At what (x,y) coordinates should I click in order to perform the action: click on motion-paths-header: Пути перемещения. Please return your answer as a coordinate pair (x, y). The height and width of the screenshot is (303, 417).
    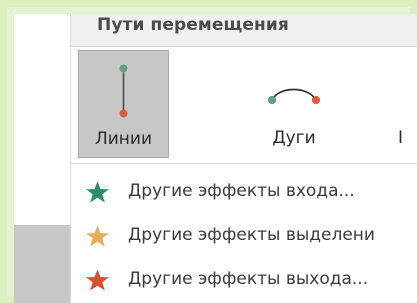
    Looking at the image, I should click on (244, 30).